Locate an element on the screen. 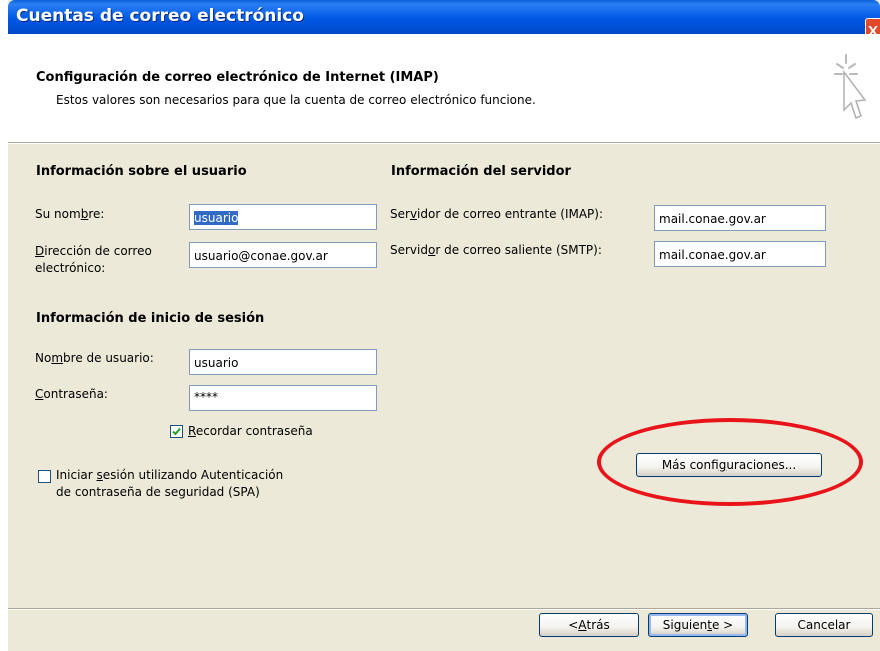 The height and width of the screenshot is (651, 880). login-info-heading: Información de inicio de sesión is located at coordinates (150, 318).